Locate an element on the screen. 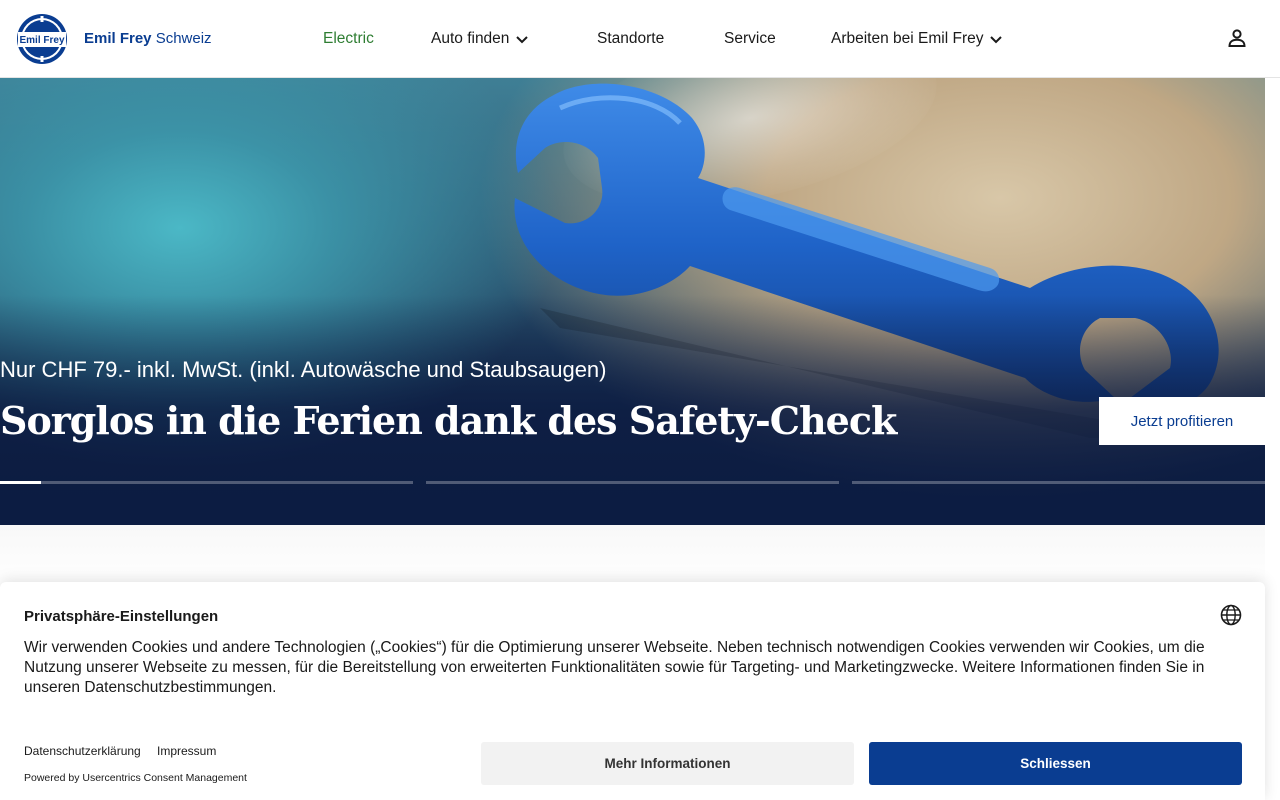 This screenshot has height=800, width=1280. brand-name: Emil Frey Schweiz is located at coordinates (148, 38).